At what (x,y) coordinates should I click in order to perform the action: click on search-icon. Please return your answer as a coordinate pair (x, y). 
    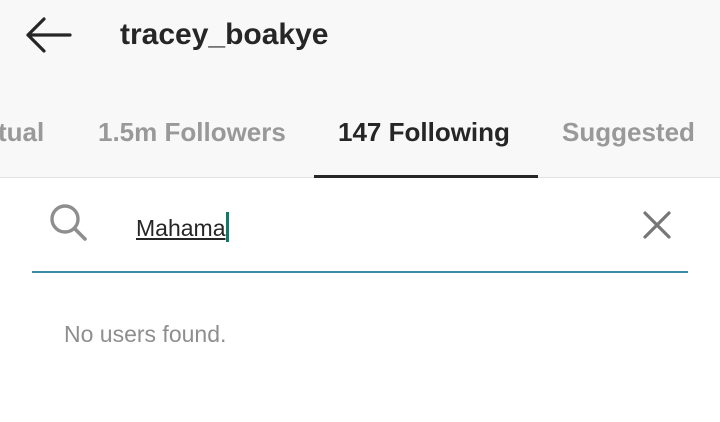
    Looking at the image, I should click on (68, 222).